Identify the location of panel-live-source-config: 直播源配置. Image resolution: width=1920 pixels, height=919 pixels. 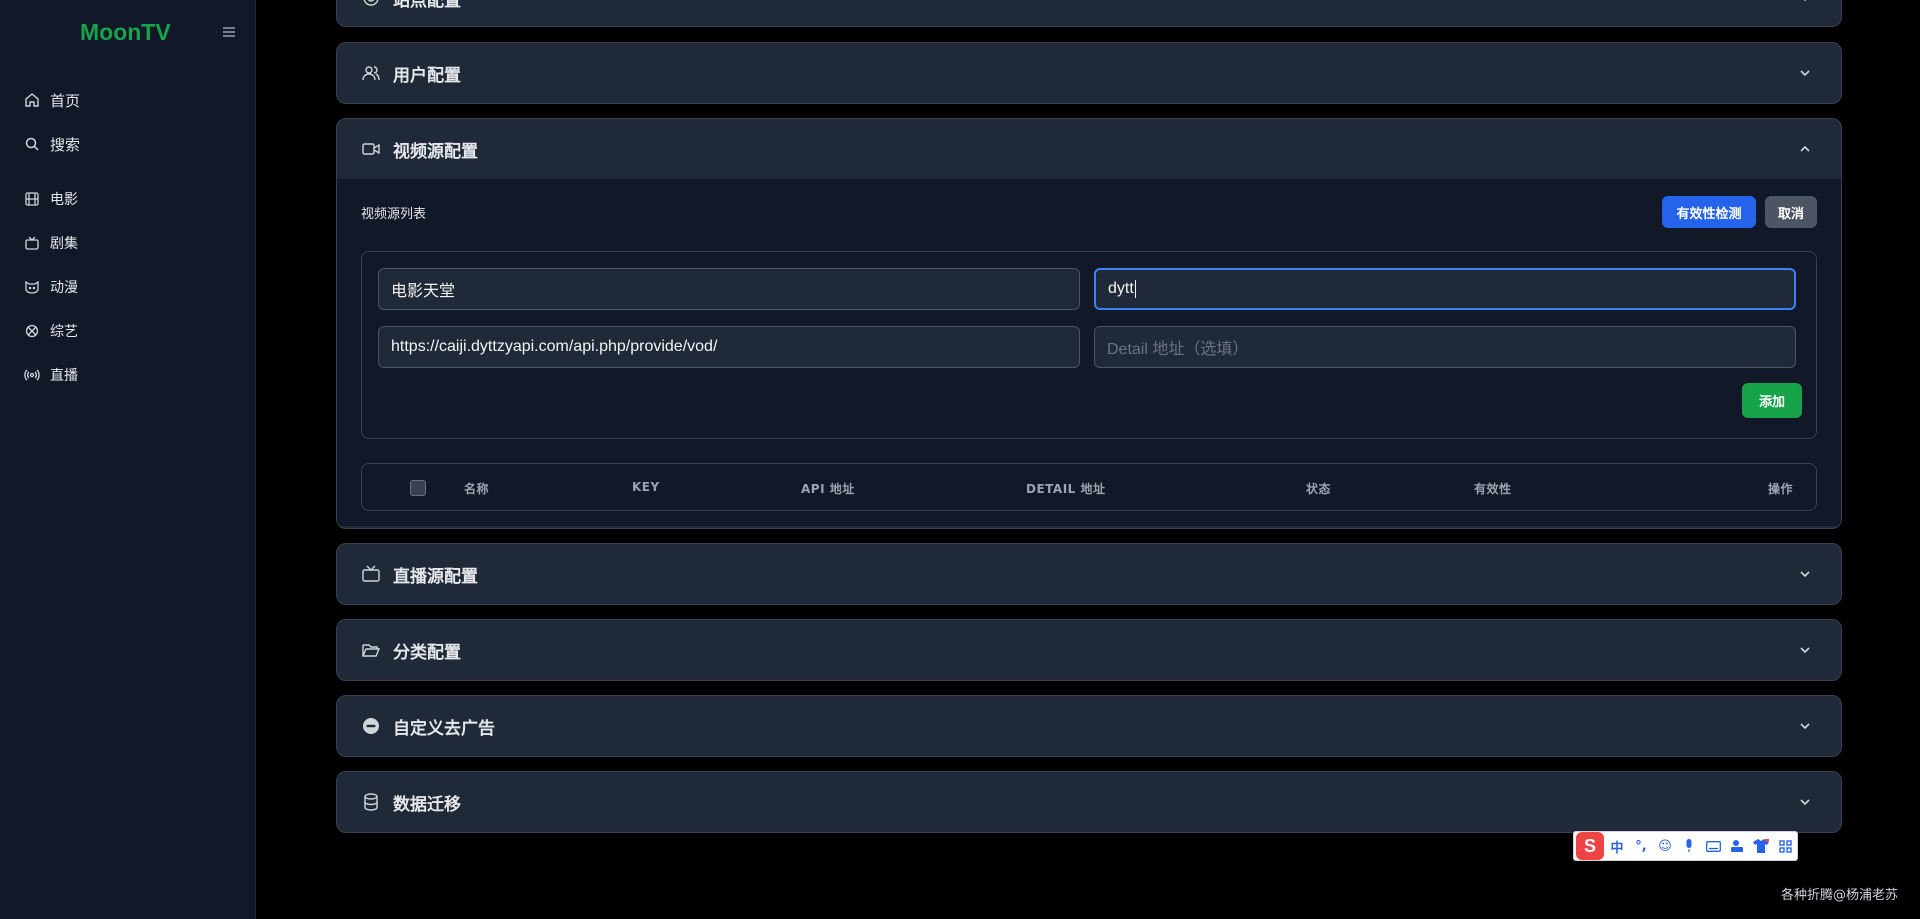
(1089, 574).